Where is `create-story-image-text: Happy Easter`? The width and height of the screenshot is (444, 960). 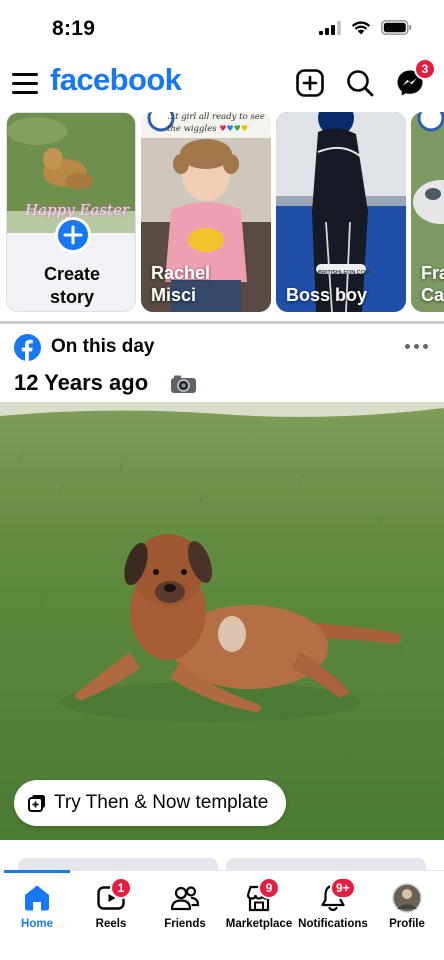 create-story-image-text: Happy Easter is located at coordinates (77, 210).